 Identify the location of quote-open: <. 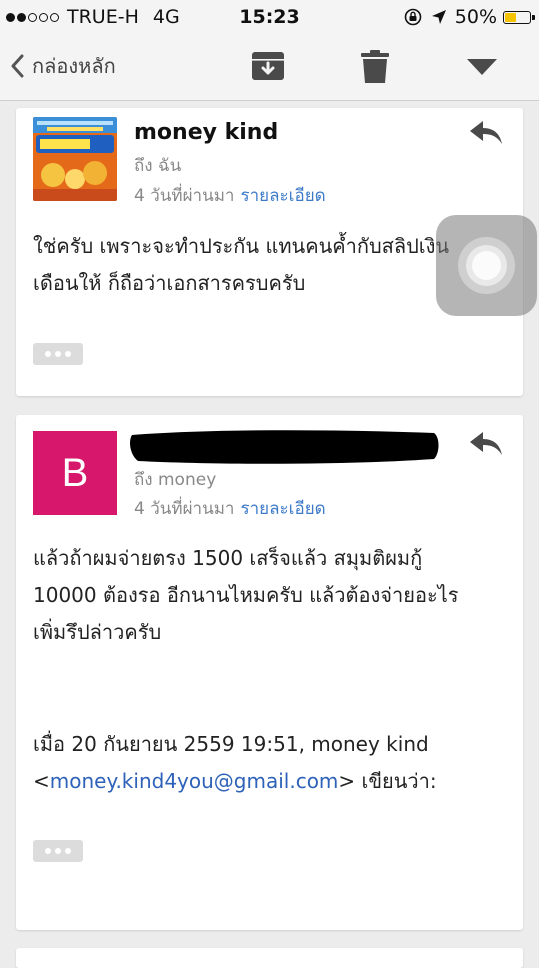
(41, 781).